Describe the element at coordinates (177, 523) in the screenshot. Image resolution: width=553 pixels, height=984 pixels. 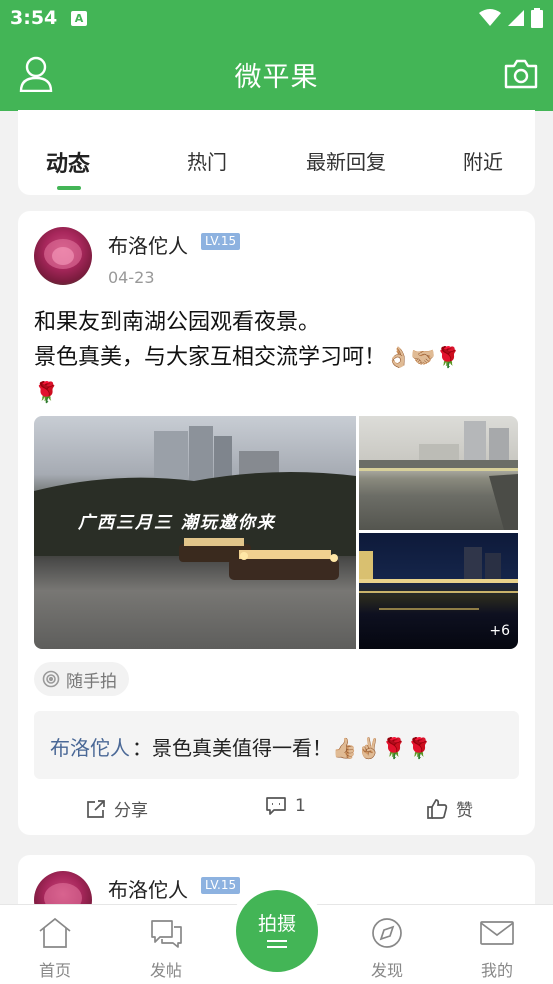
I see `photo-caption-text: 广西三月三 潮玩邀你来` at that location.